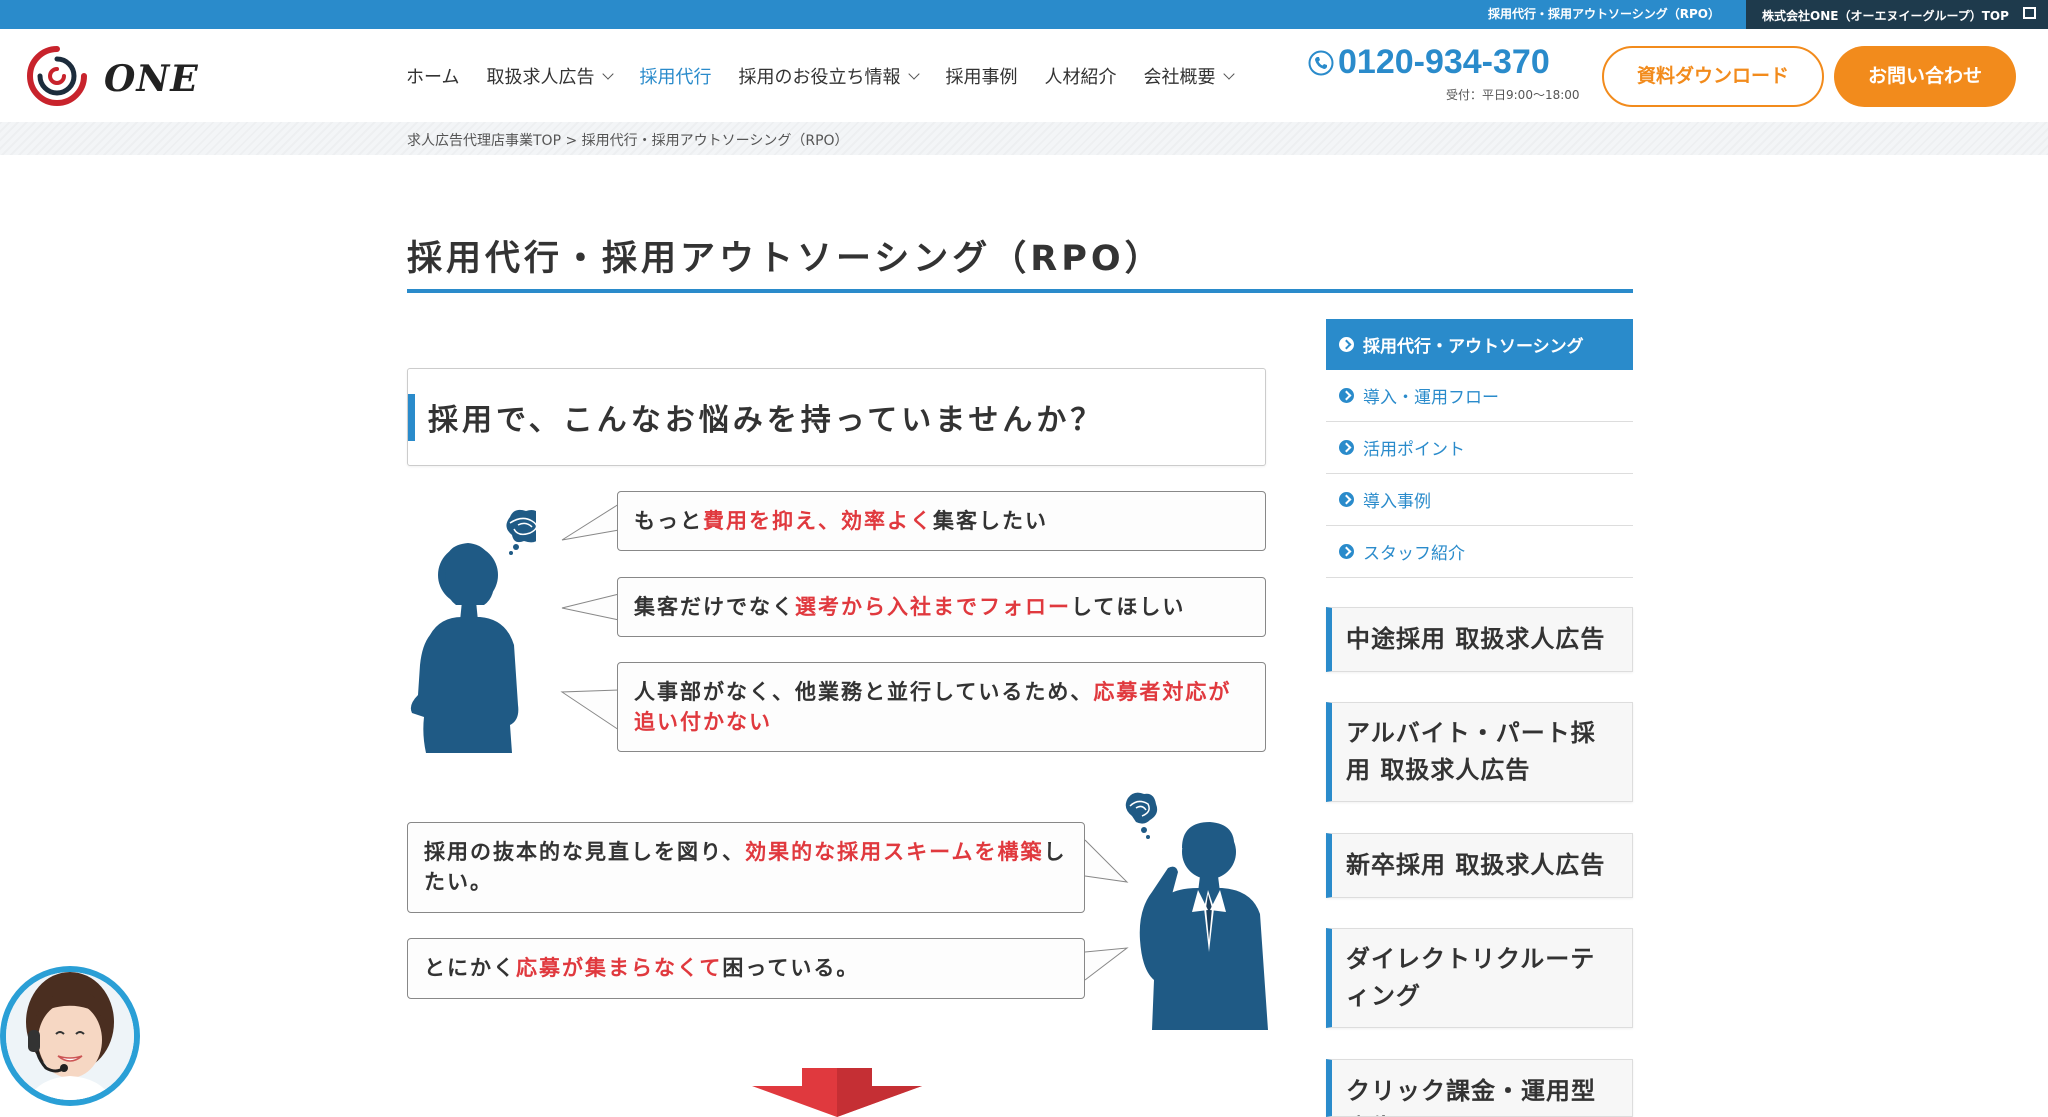 This screenshot has height=1117, width=2048. I want to click on worry-bubble-1: もっと費用を抑え、効率よく集客したい, so click(941, 521).